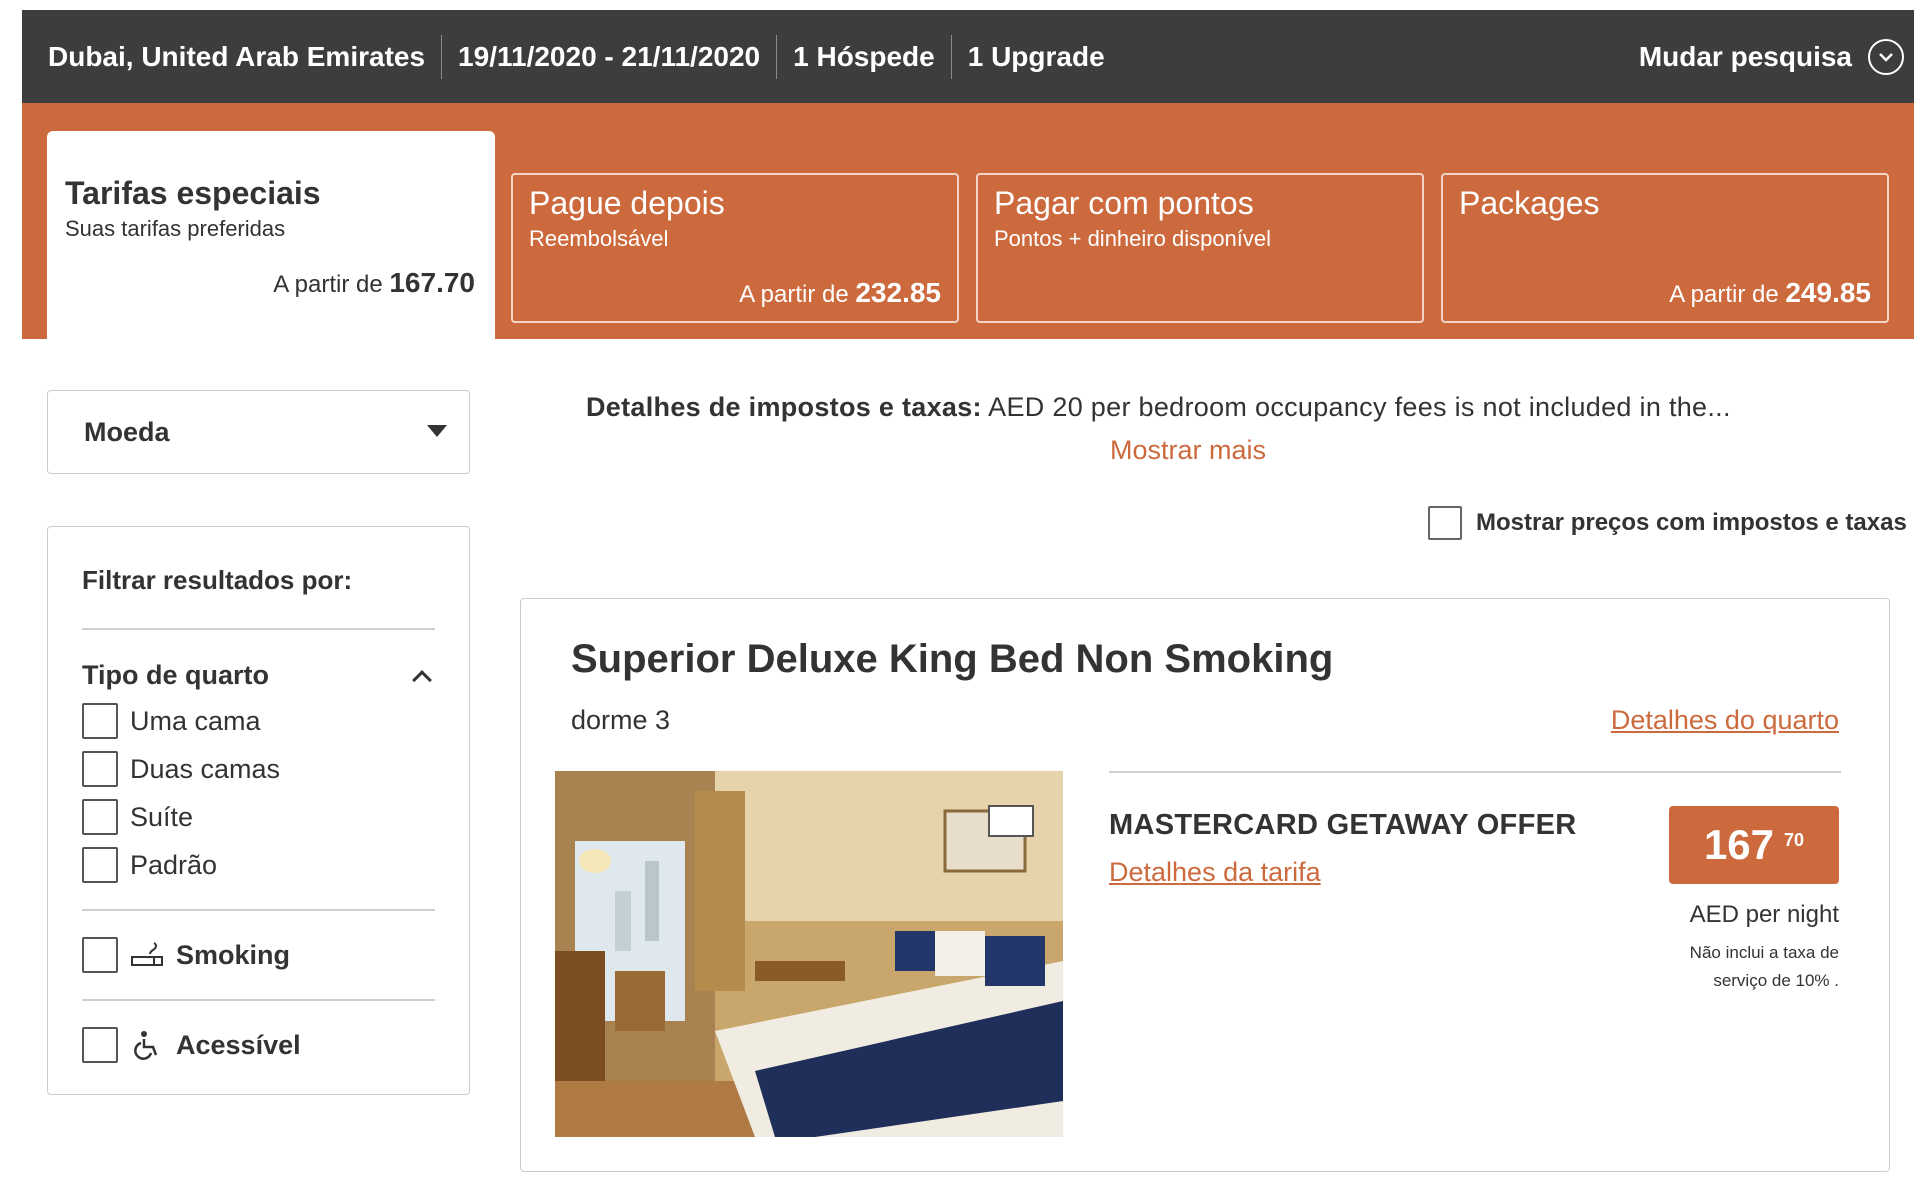 This screenshot has height=1188, width=1920. I want to click on rate-details-link: Detalhes da tarifa, so click(1215, 872).